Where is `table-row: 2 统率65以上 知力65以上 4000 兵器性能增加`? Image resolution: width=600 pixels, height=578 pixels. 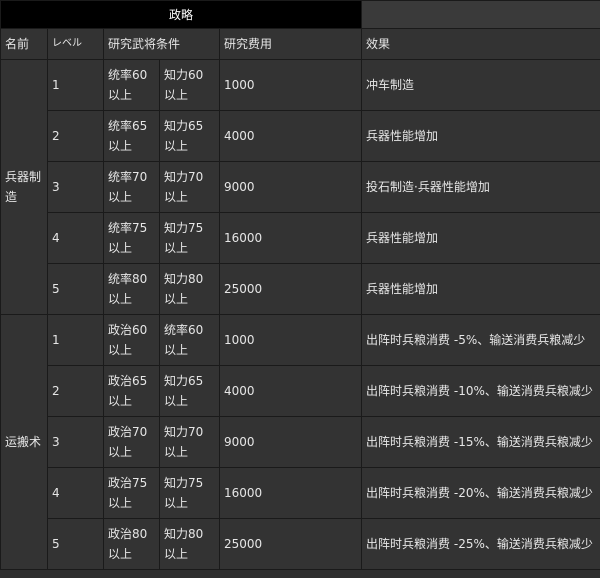
table-row: 2 统率65以上 知力65以上 4000 兵器性能增加 is located at coordinates (300, 136).